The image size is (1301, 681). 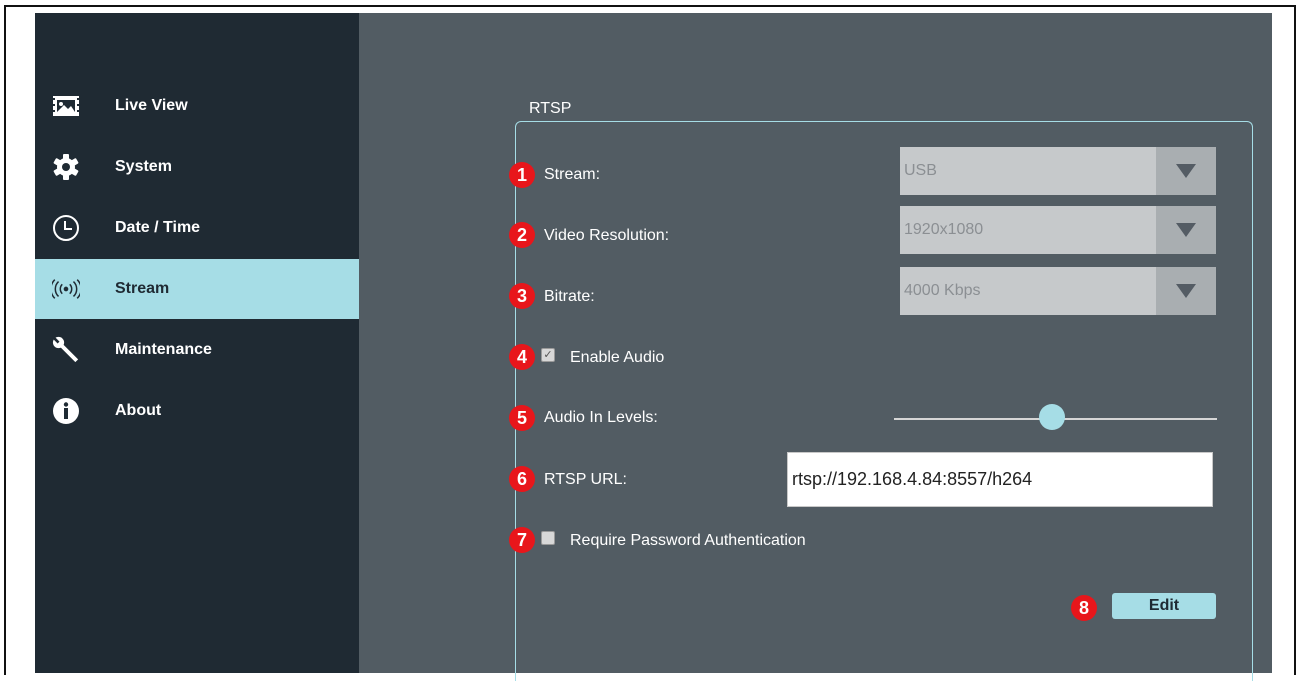 What do you see at coordinates (522, 235) in the screenshot?
I see `callout-badge: 2` at bounding box center [522, 235].